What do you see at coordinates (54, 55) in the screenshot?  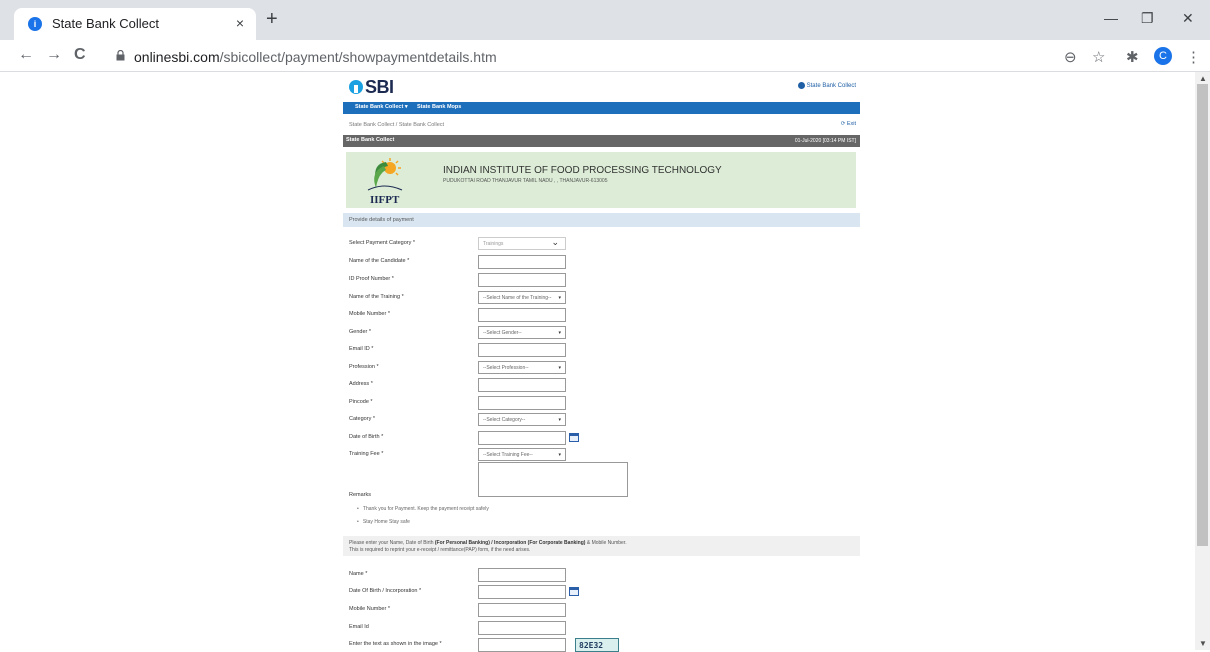 I see `forward-icon: →` at bounding box center [54, 55].